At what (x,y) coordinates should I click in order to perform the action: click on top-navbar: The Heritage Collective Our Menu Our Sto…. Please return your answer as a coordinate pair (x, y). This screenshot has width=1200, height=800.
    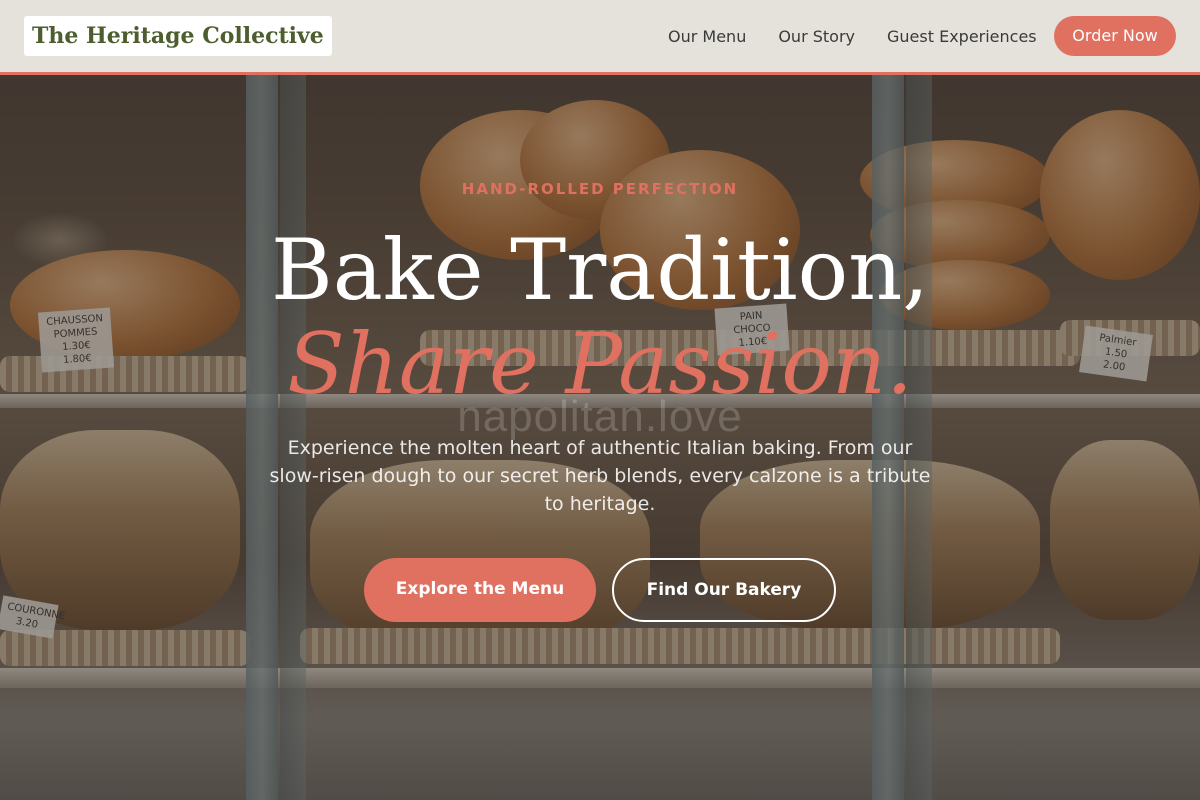
    Looking at the image, I should click on (600, 37).